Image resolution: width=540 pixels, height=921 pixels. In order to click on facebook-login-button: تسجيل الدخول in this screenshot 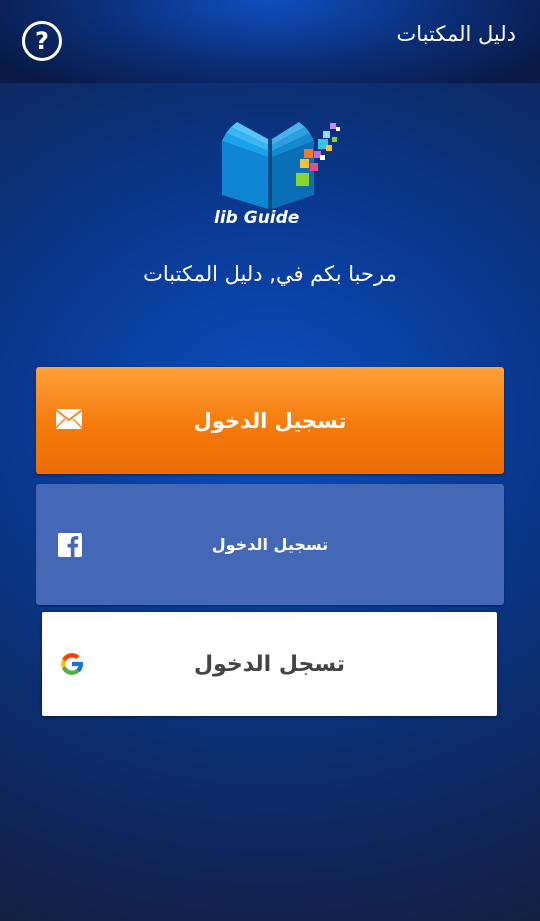, I will do `click(270, 544)`.